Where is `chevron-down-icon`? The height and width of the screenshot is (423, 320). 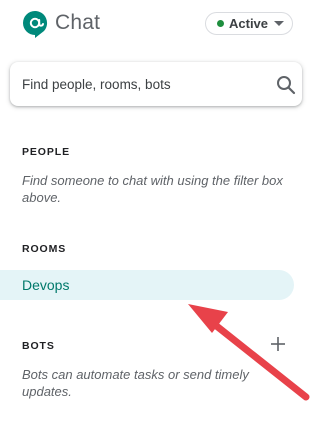
chevron-down-icon is located at coordinates (279, 23).